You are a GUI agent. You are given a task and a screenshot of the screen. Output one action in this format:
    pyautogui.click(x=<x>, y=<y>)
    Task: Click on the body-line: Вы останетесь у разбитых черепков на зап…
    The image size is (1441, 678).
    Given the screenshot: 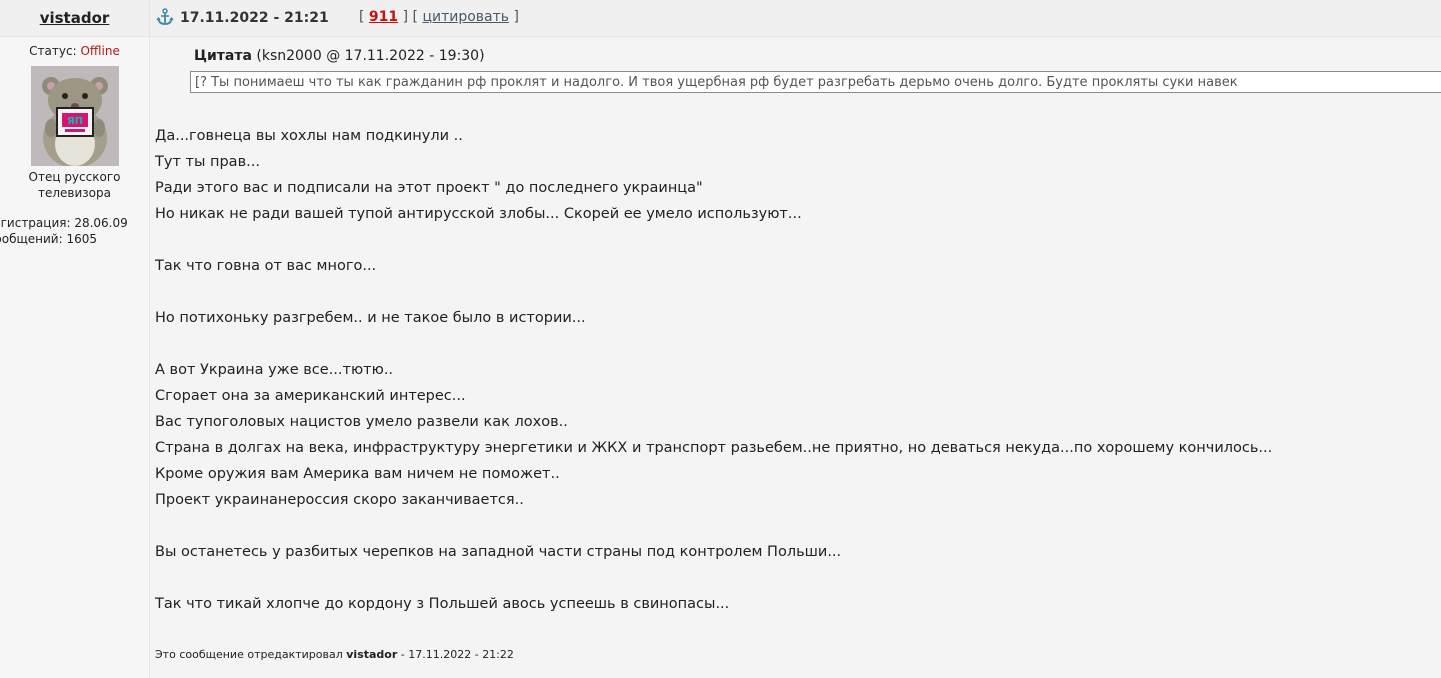 What is the action you would take?
    pyautogui.click(x=498, y=552)
    